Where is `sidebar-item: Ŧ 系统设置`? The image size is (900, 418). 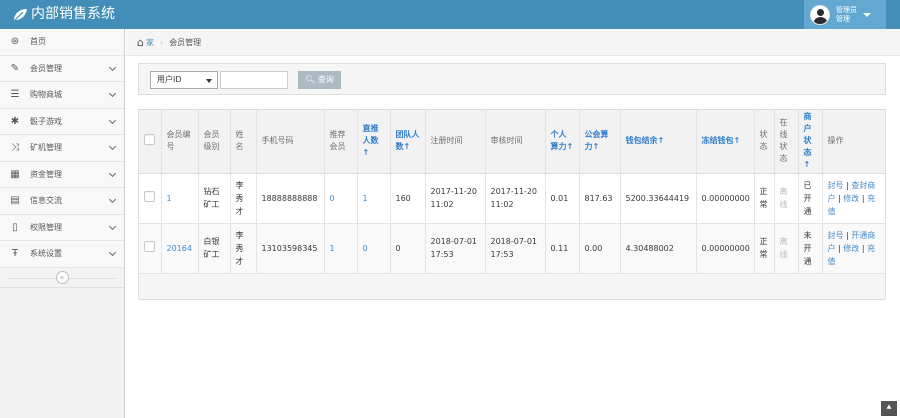 sidebar-item: Ŧ 系统设置 is located at coordinates (62, 254).